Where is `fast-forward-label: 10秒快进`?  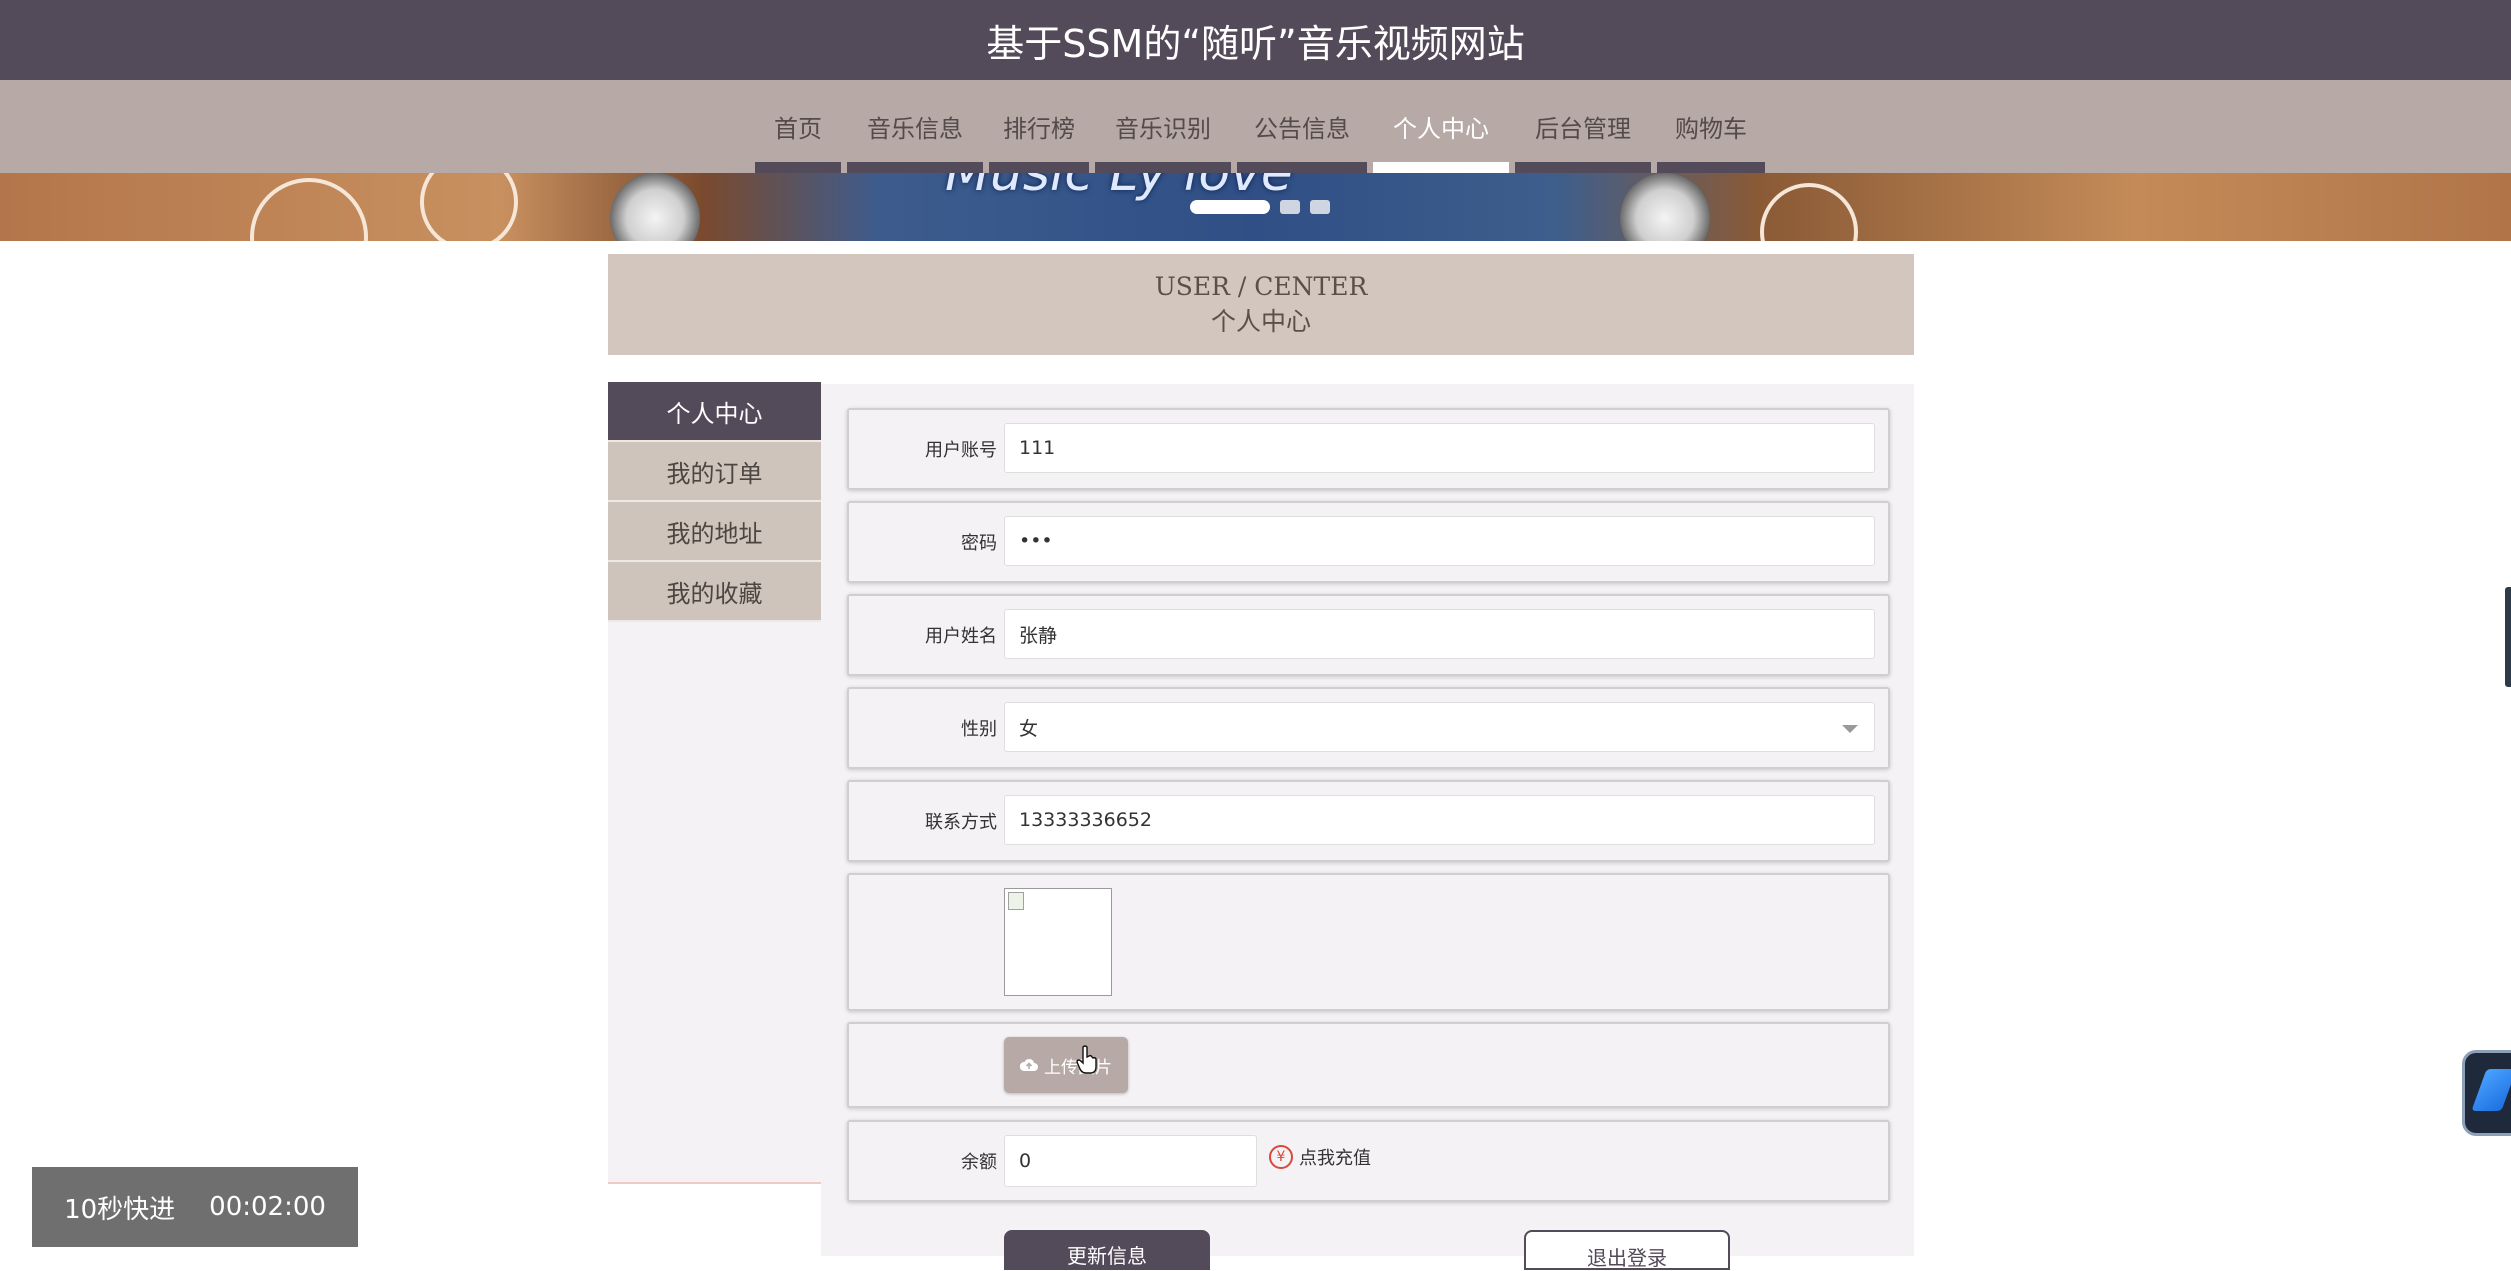
fast-forward-label: 10秒快进 is located at coordinates (120, 1209).